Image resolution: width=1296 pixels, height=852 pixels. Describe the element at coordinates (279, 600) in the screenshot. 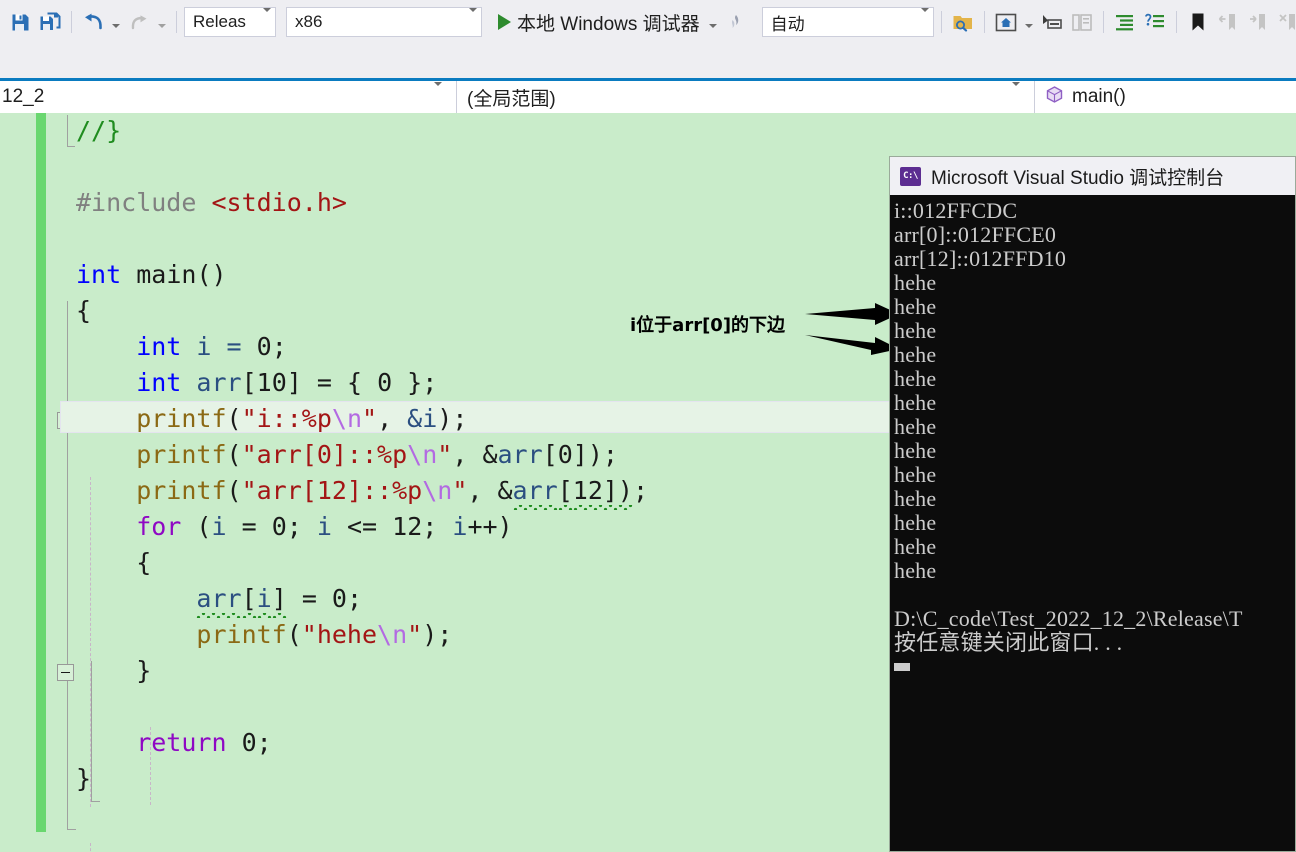

I see `code-token-error: ]` at that location.